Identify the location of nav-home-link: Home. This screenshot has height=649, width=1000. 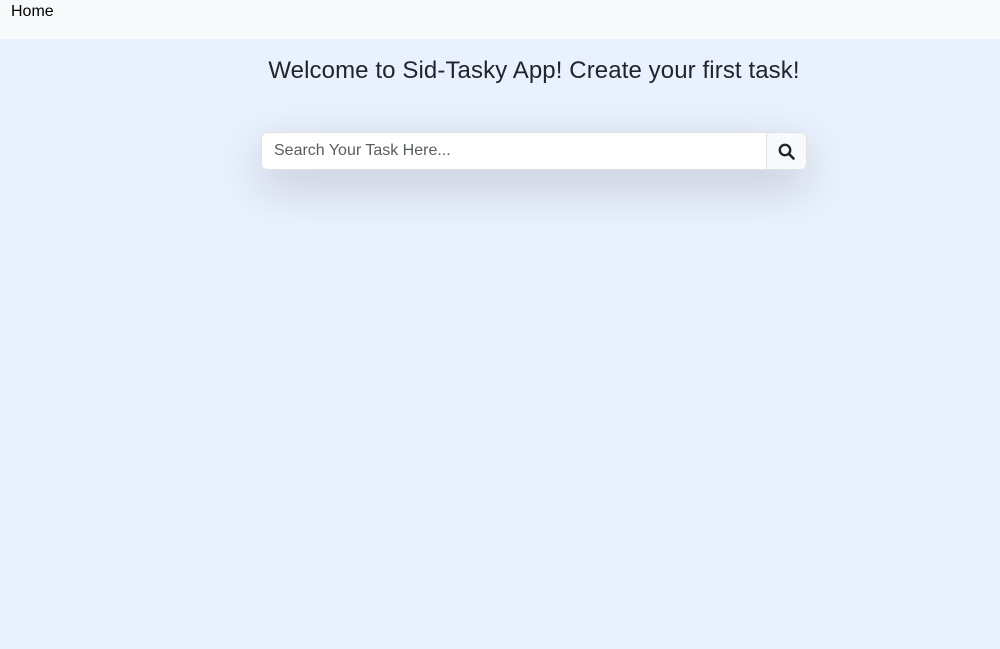
(32, 12).